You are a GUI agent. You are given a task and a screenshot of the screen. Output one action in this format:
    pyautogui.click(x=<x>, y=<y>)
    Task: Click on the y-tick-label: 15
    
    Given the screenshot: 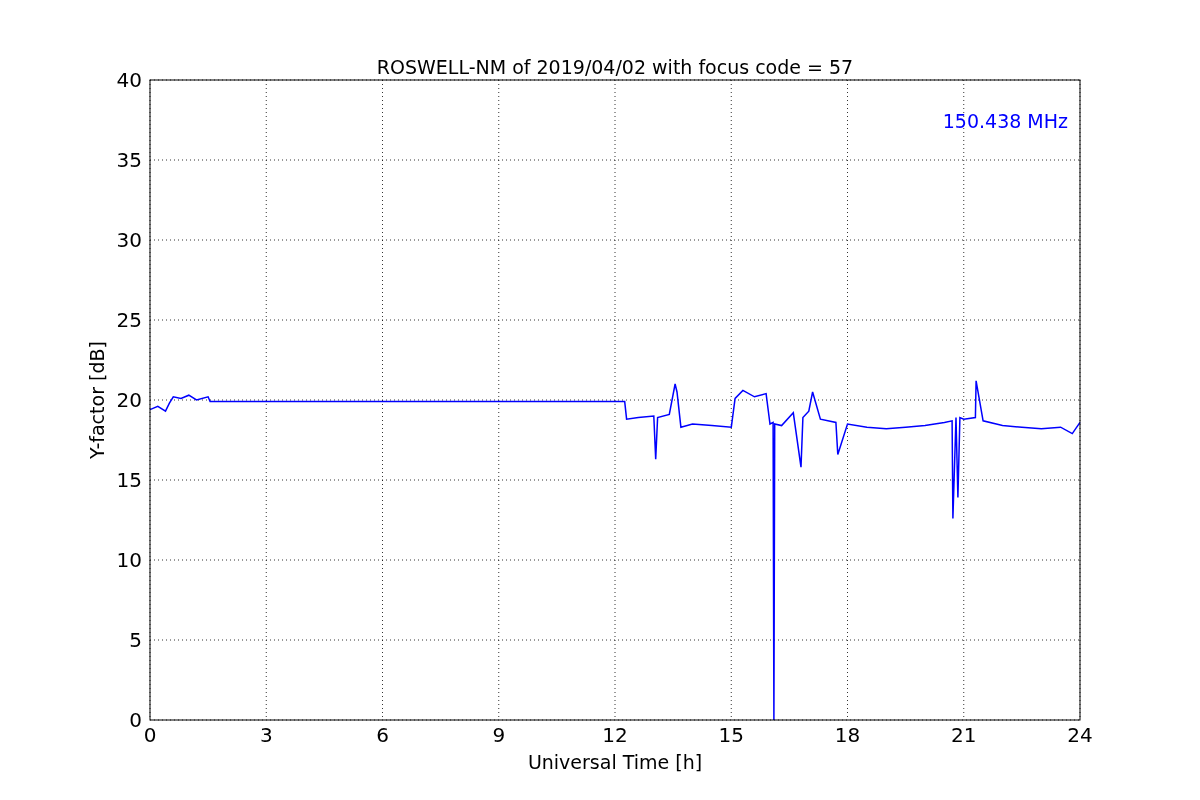 What is the action you would take?
    pyautogui.click(x=129, y=480)
    